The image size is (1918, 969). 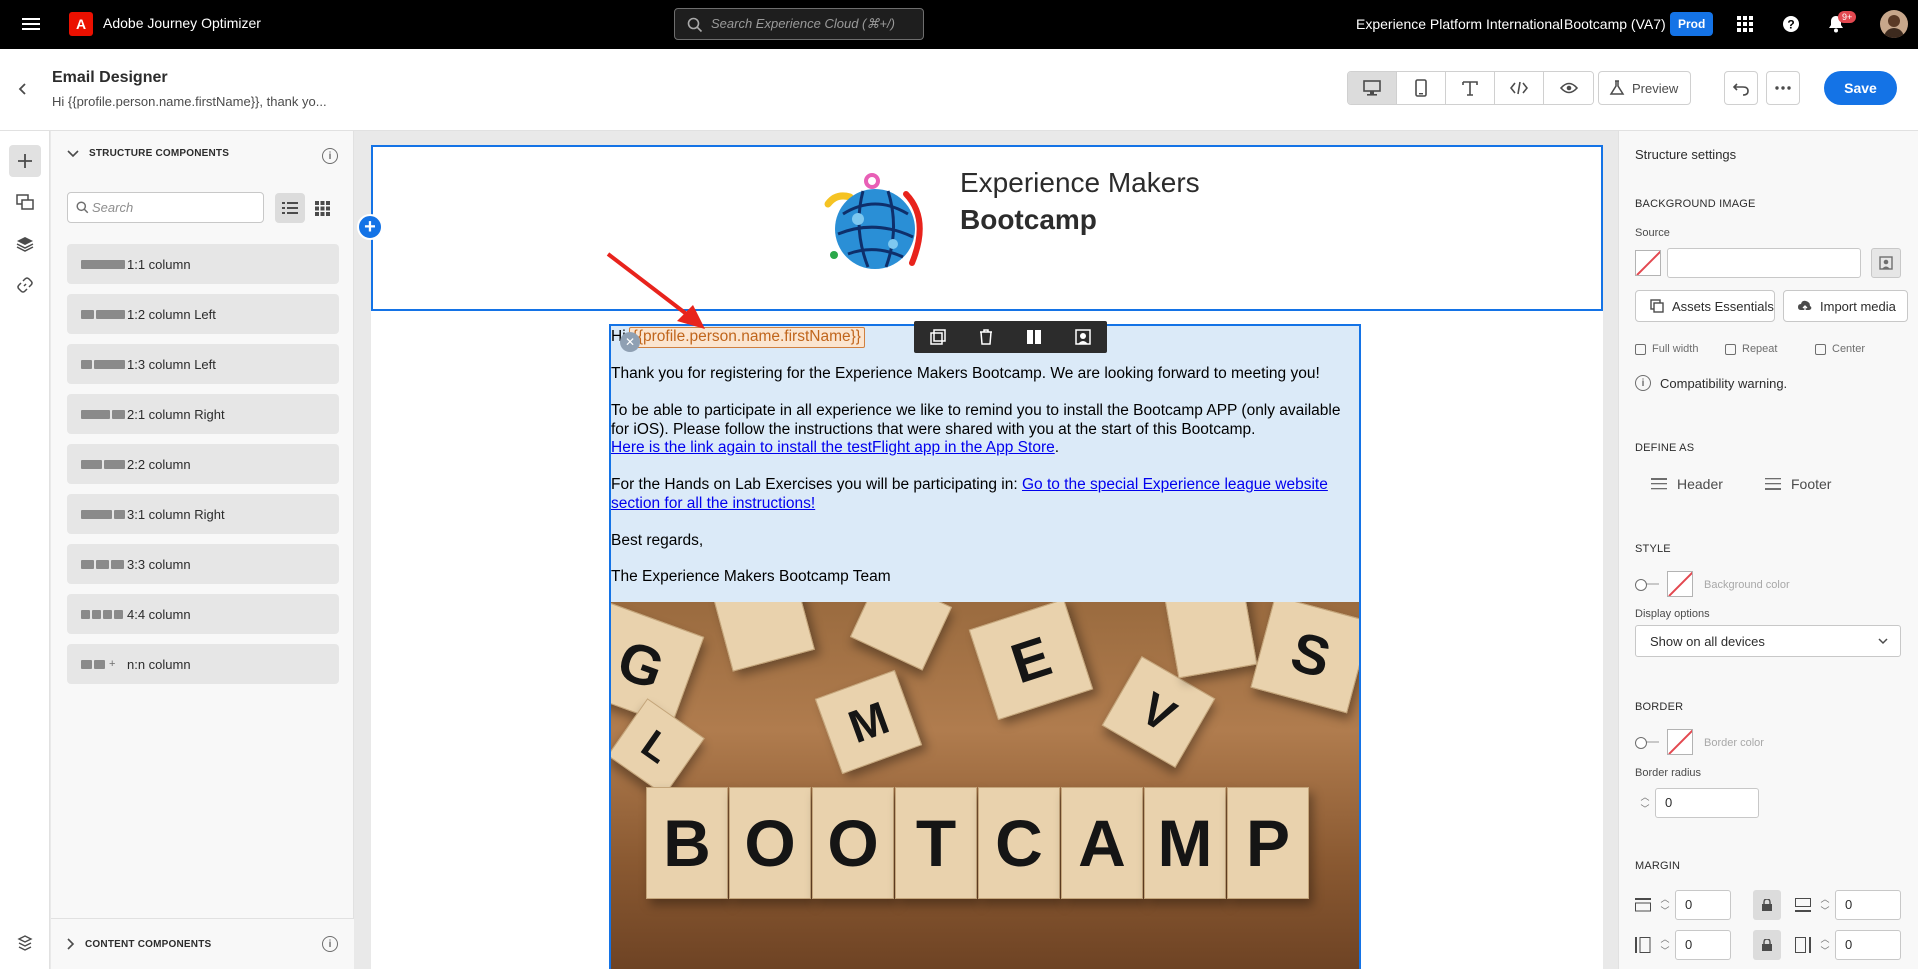 What do you see at coordinates (81, 24) in the screenshot?
I see `adobe-logo-icon: A` at bounding box center [81, 24].